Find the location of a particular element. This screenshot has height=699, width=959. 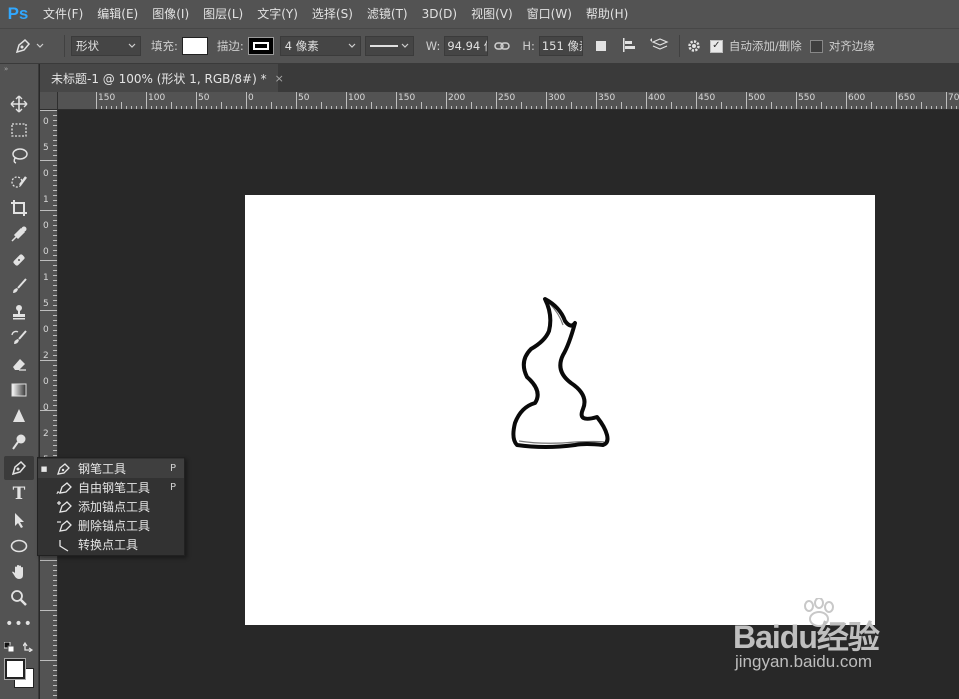

align-edges-checkbox is located at coordinates (816, 46).